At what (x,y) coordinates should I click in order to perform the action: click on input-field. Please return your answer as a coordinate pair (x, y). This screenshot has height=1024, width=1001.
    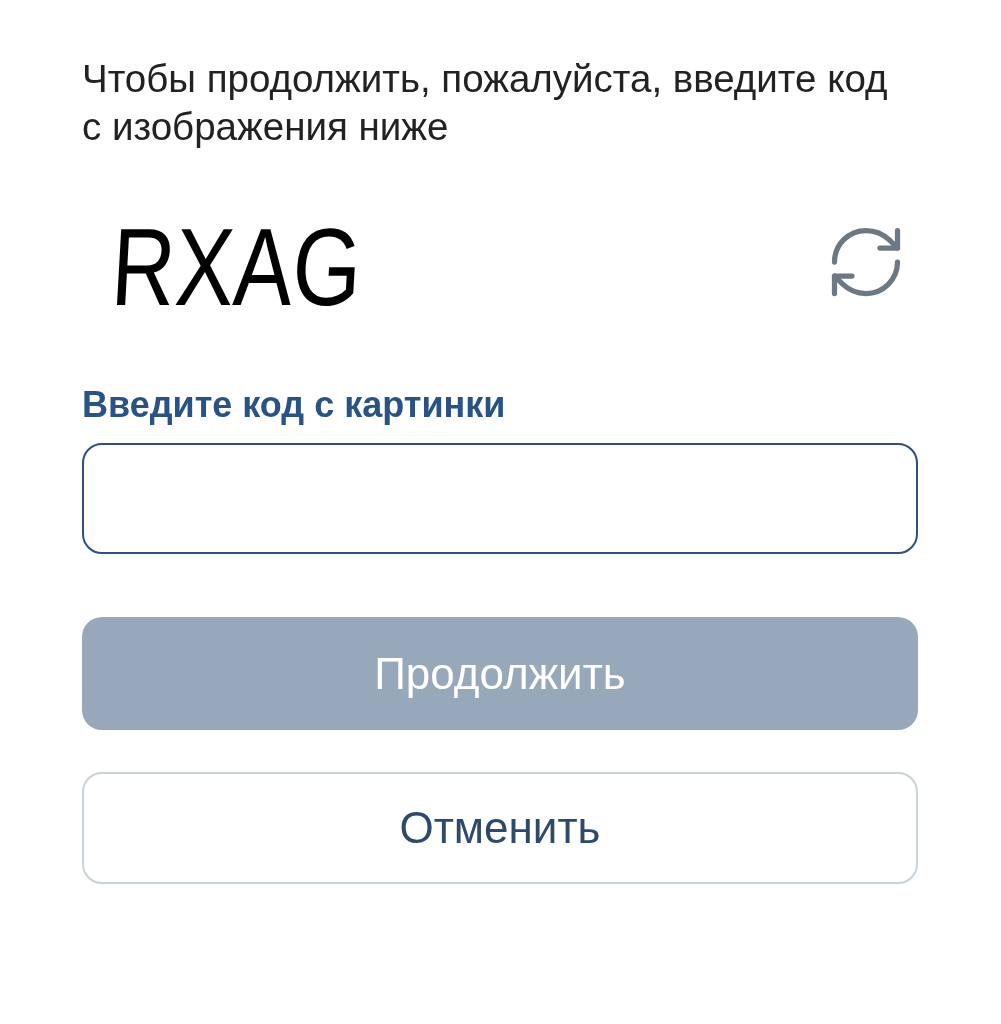
    Looking at the image, I should click on (500, 498).